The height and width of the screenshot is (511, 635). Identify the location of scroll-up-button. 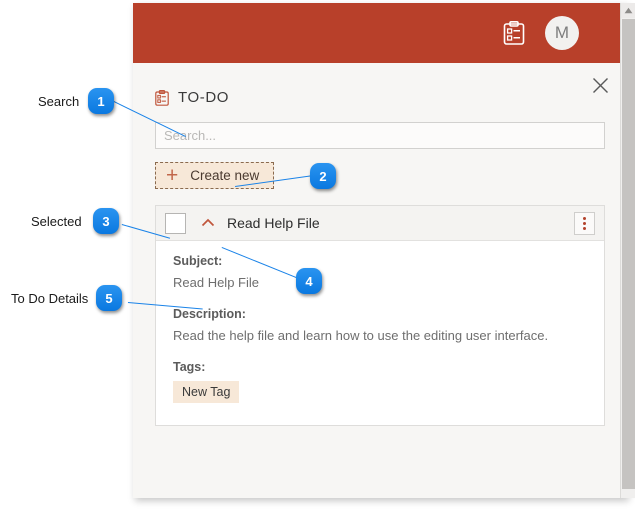
(628, 10).